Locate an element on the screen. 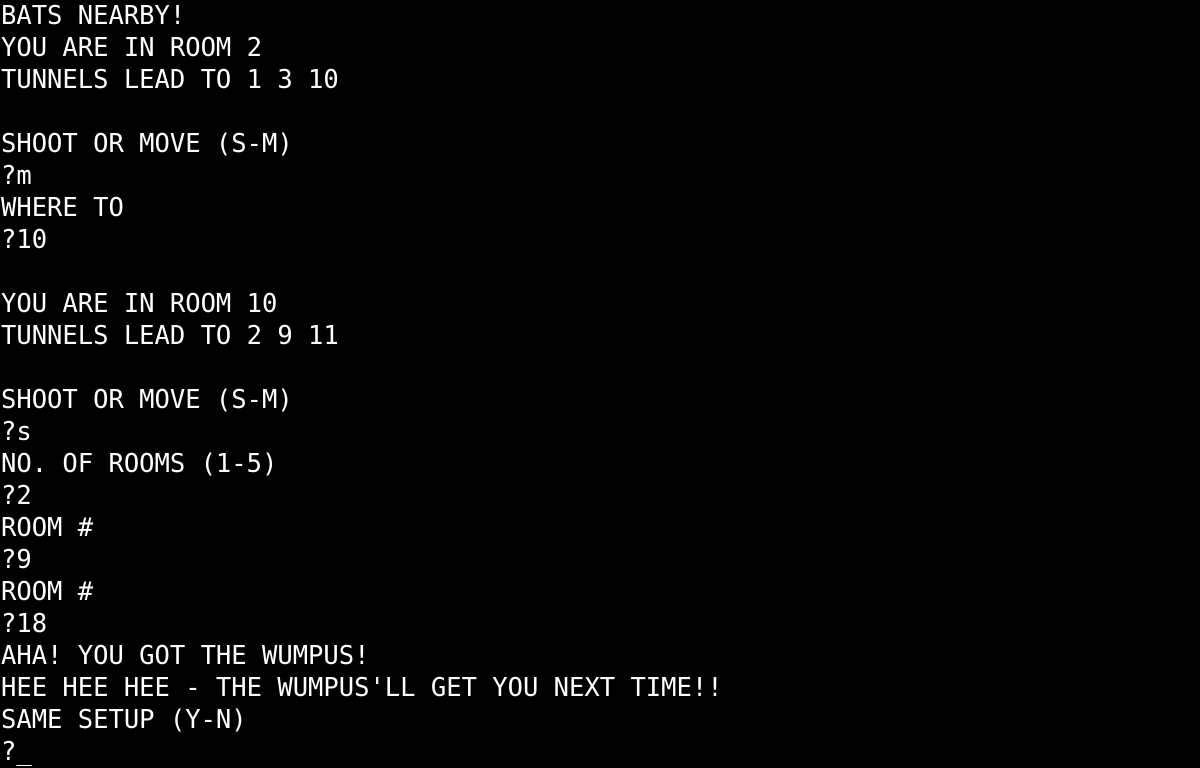 The width and height of the screenshot is (1200, 768). terminal-line: ?9 is located at coordinates (16, 560).